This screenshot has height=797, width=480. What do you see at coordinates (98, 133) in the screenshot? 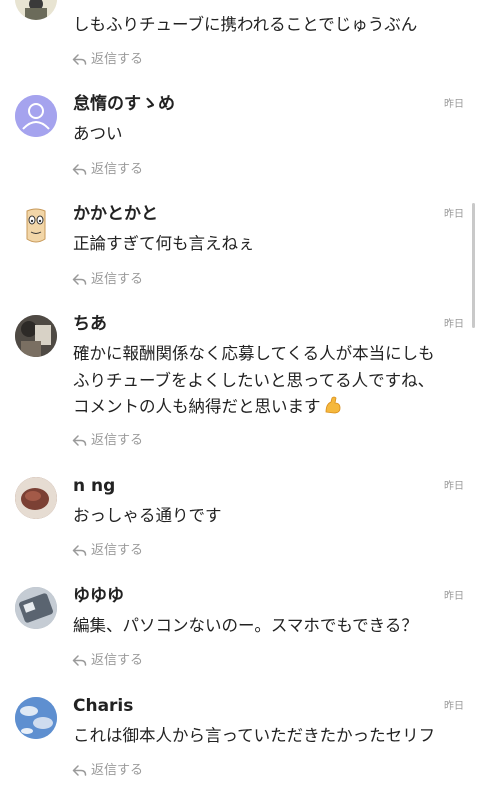
I see `comment-body: あつい` at bounding box center [98, 133].